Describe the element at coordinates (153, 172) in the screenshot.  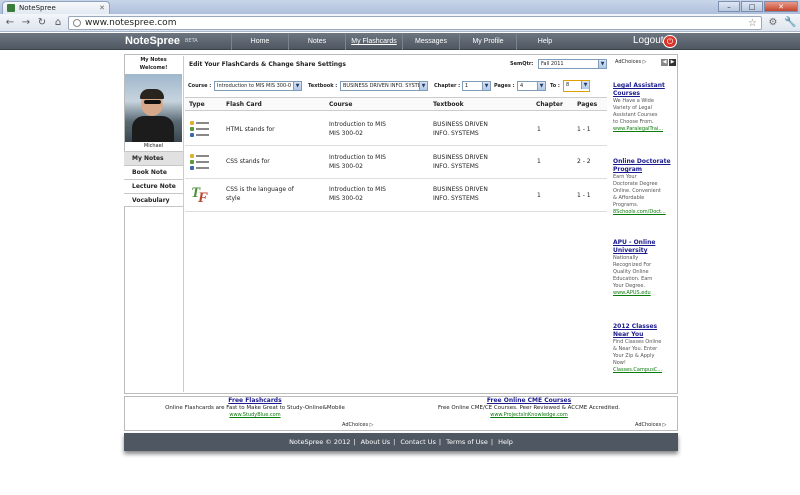
I see `sidebar-item-book-note: Book Note` at that location.